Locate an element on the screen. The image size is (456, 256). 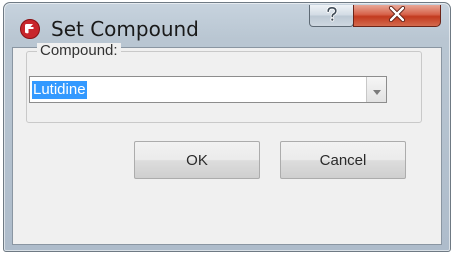
close-button is located at coordinates (397, 16).